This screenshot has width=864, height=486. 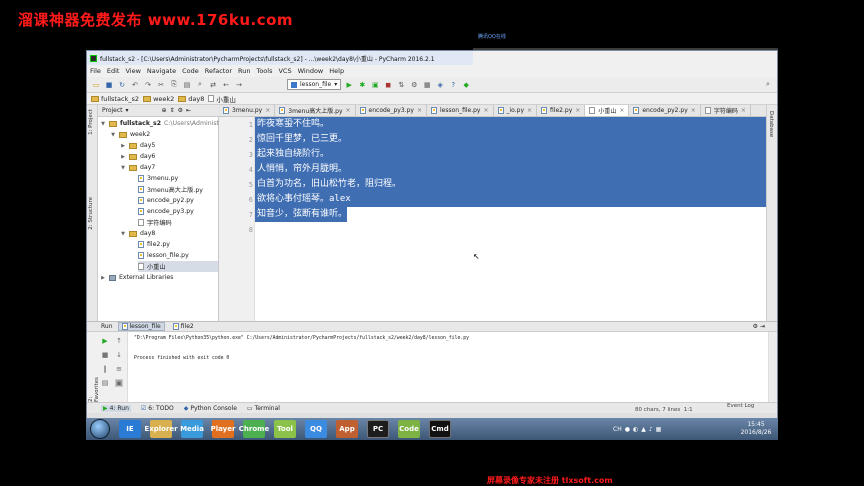 I want to click on gear-icon: ⚙, so click(x=180, y=110).